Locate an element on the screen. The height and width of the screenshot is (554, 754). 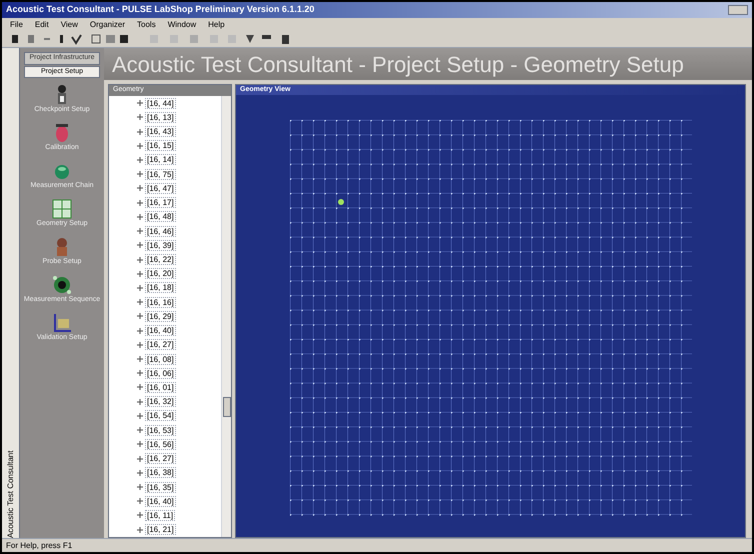
tree-node: [16, 53] is located at coordinates (160, 430).